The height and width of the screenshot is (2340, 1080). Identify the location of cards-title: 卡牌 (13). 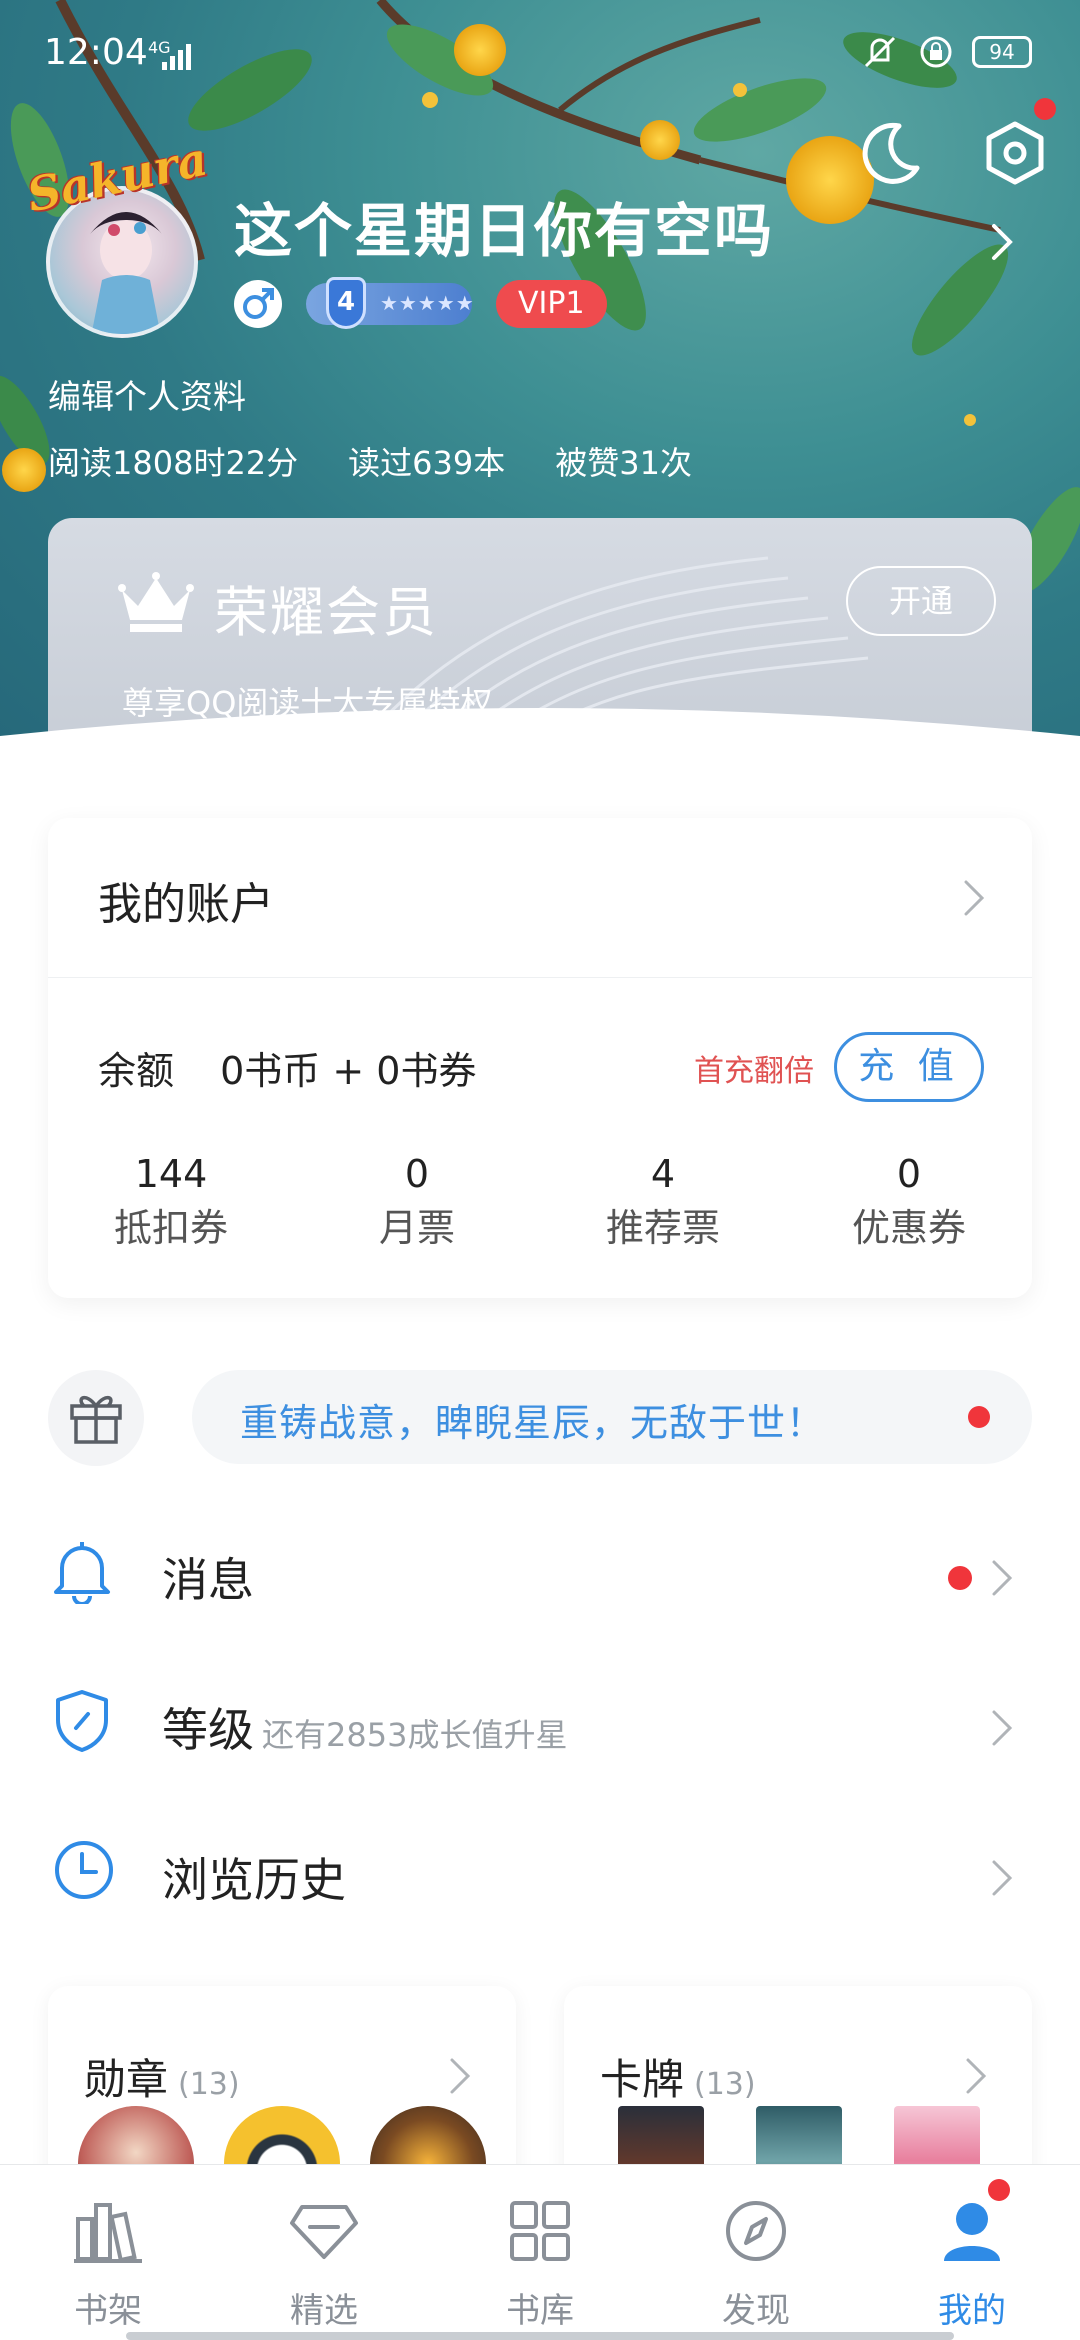
(678, 2076).